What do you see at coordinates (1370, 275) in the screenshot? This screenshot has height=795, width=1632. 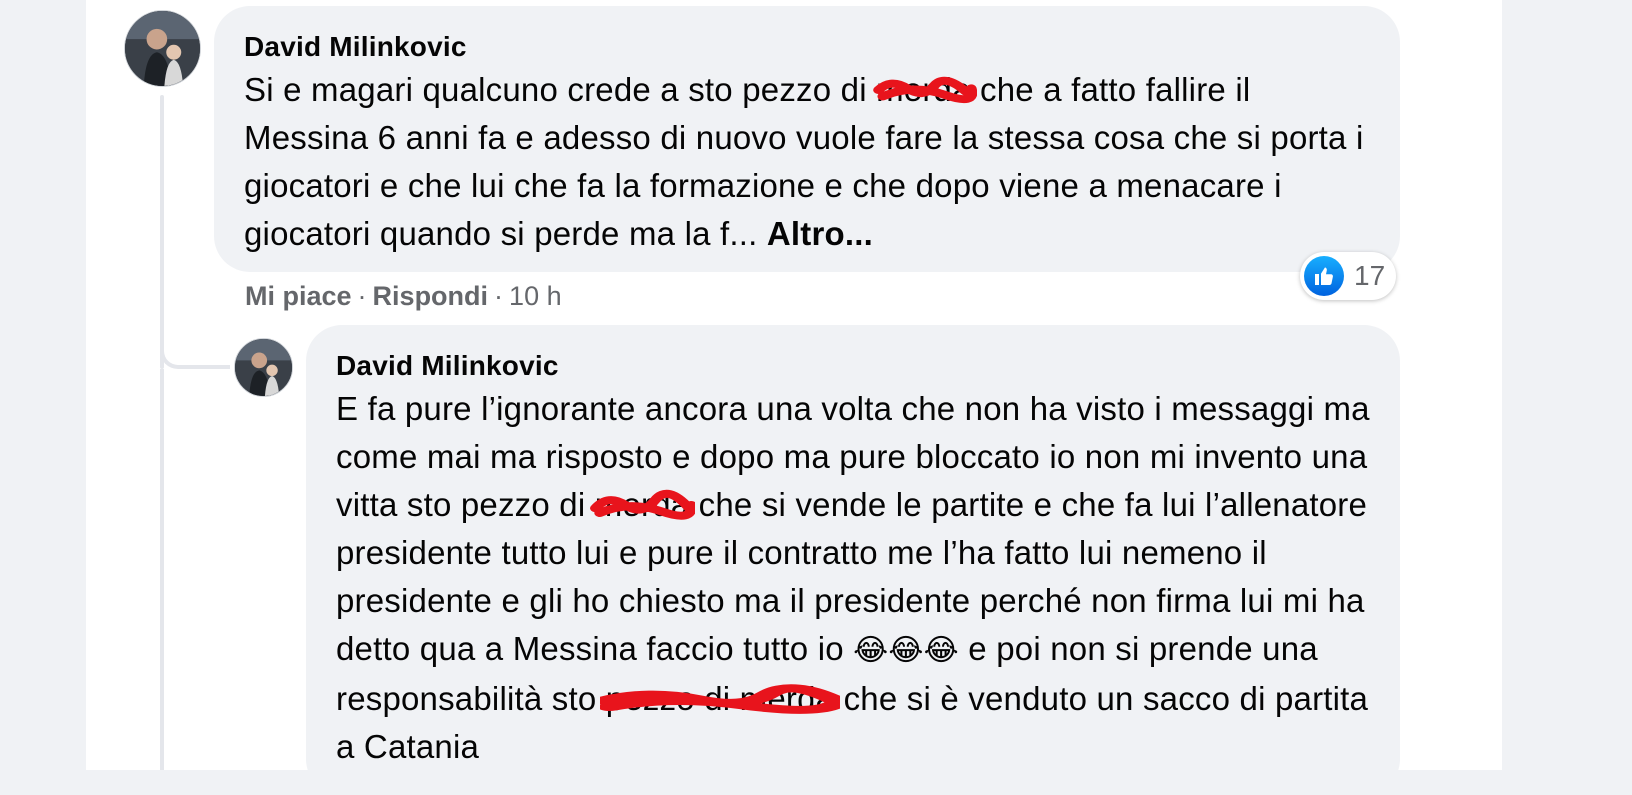 I see `reaction-count: 17` at bounding box center [1370, 275].